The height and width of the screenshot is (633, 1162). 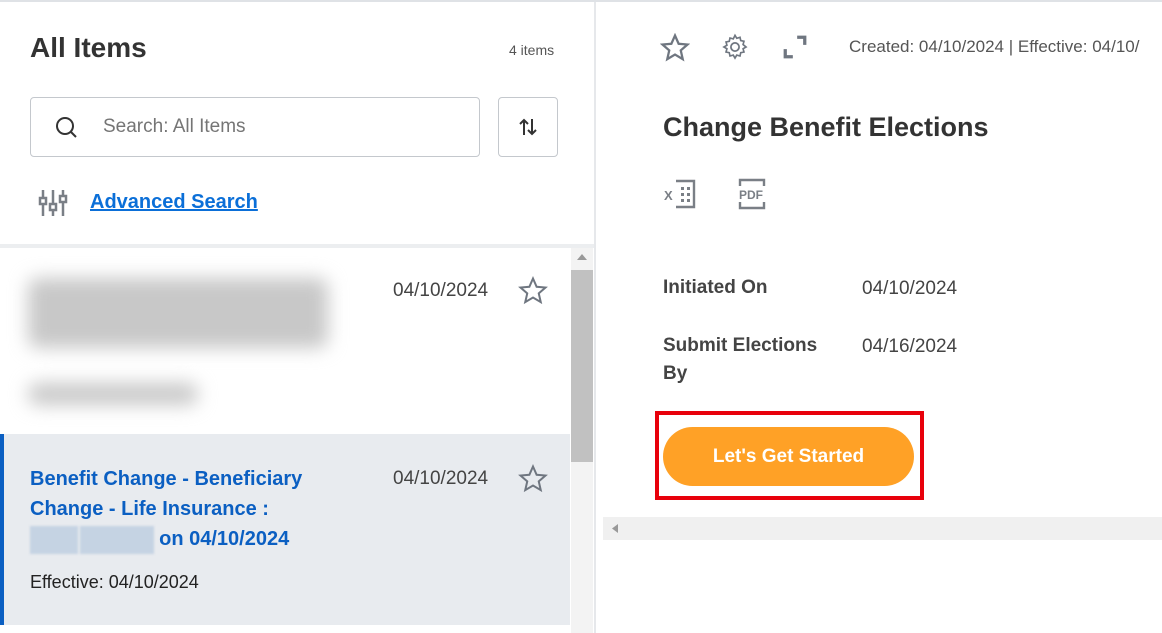 What do you see at coordinates (532, 50) in the screenshot?
I see `item-count: 4 items` at bounding box center [532, 50].